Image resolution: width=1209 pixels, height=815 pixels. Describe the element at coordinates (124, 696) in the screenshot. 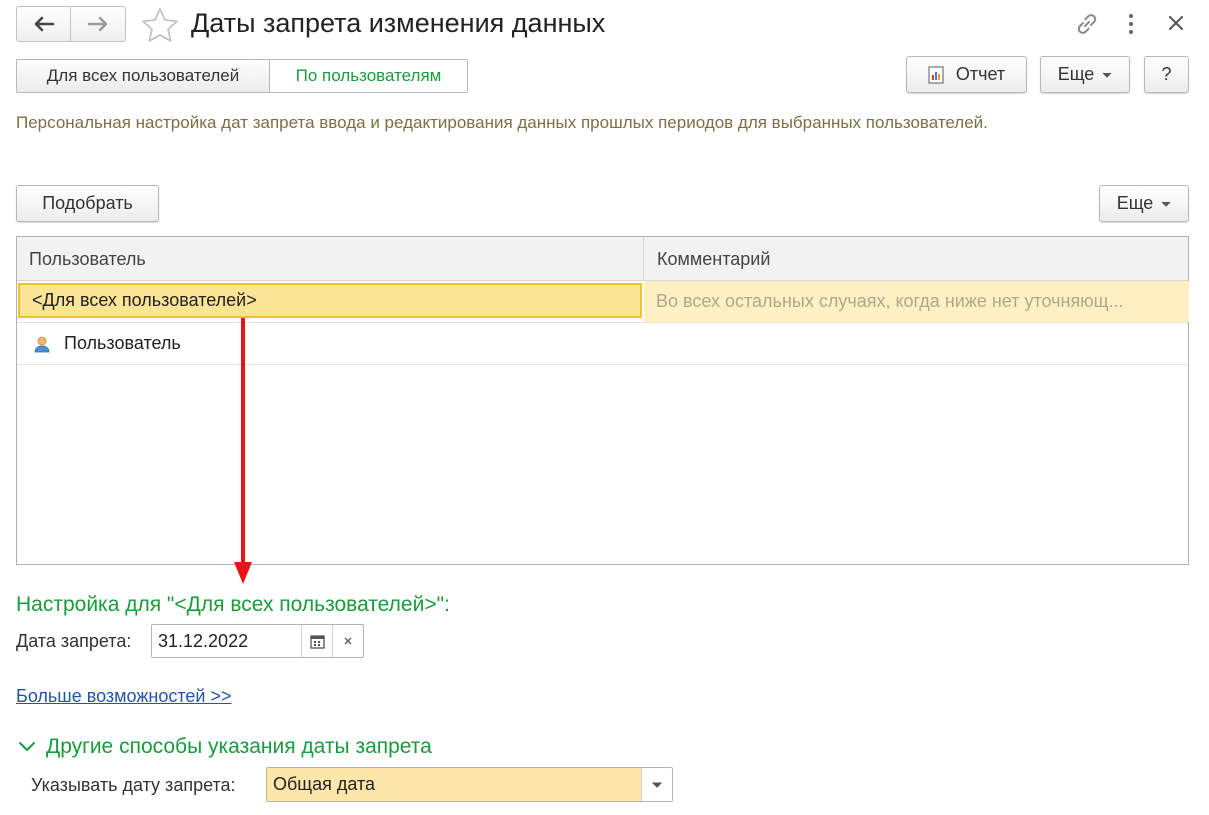

I see `more-options-link: Больше возможностей >>` at that location.